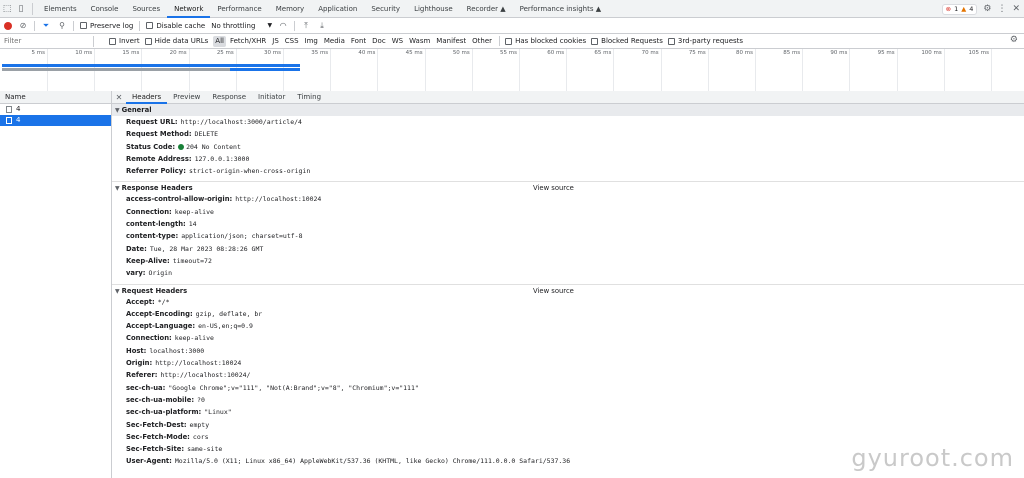  Describe the element at coordinates (987, 9) in the screenshot. I see `settings-gear-icon: ⚙` at that location.